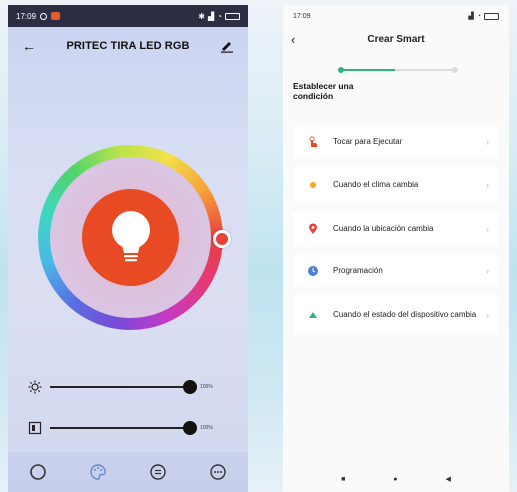  I want to click on condition-location: Cuando la ubicación cambia ›, so click(396, 229).